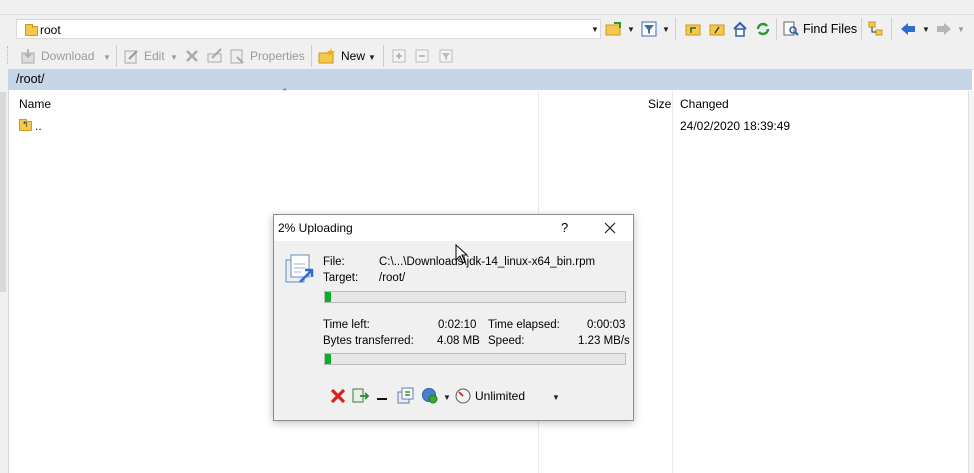 The height and width of the screenshot is (473, 974). What do you see at coordinates (341, 278) in the screenshot?
I see `target-label: Target:` at bounding box center [341, 278].